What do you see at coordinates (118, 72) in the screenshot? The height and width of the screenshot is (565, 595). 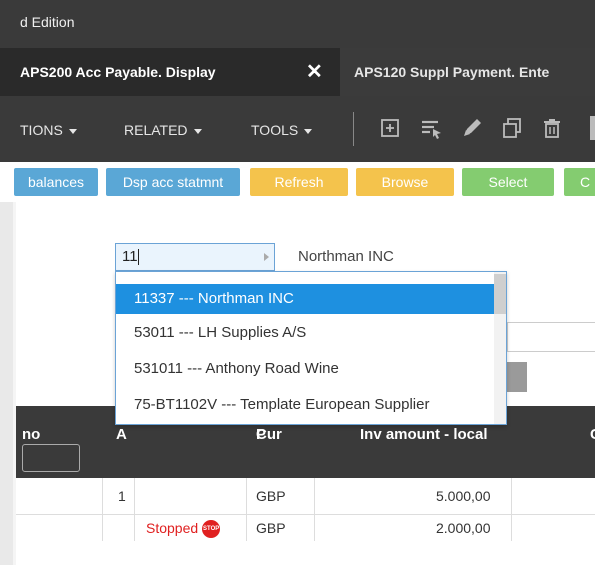 I see `tab-label: APS200 Acc Payable. Display` at bounding box center [118, 72].